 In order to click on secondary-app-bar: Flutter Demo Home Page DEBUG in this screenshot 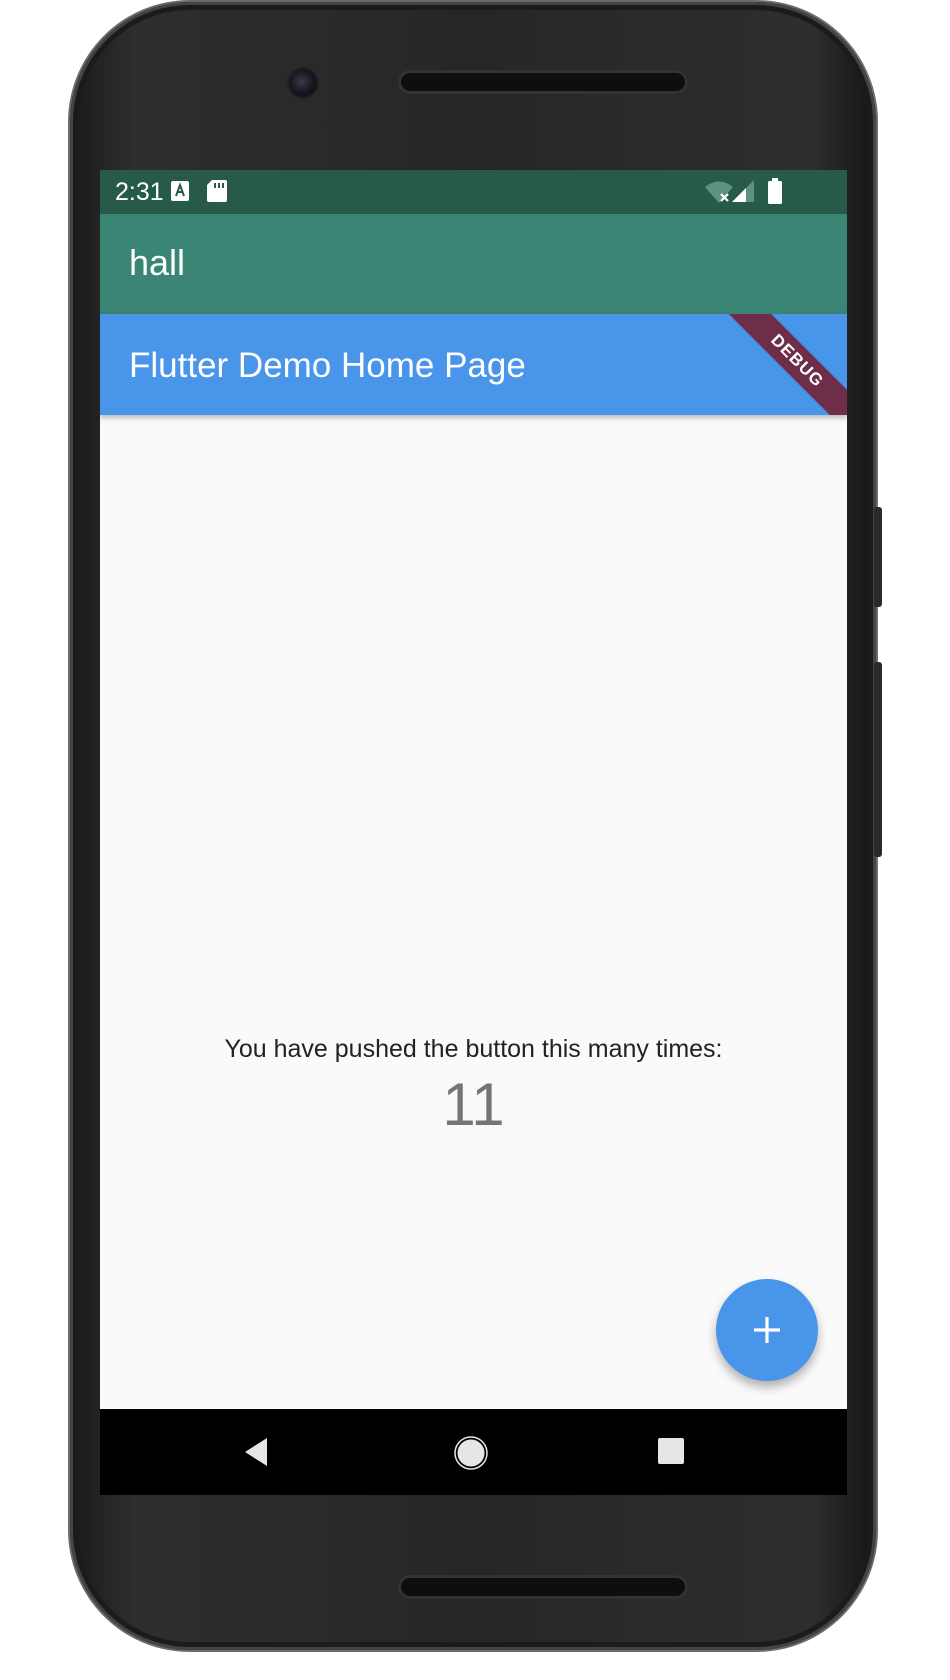, I will do `click(473, 364)`.